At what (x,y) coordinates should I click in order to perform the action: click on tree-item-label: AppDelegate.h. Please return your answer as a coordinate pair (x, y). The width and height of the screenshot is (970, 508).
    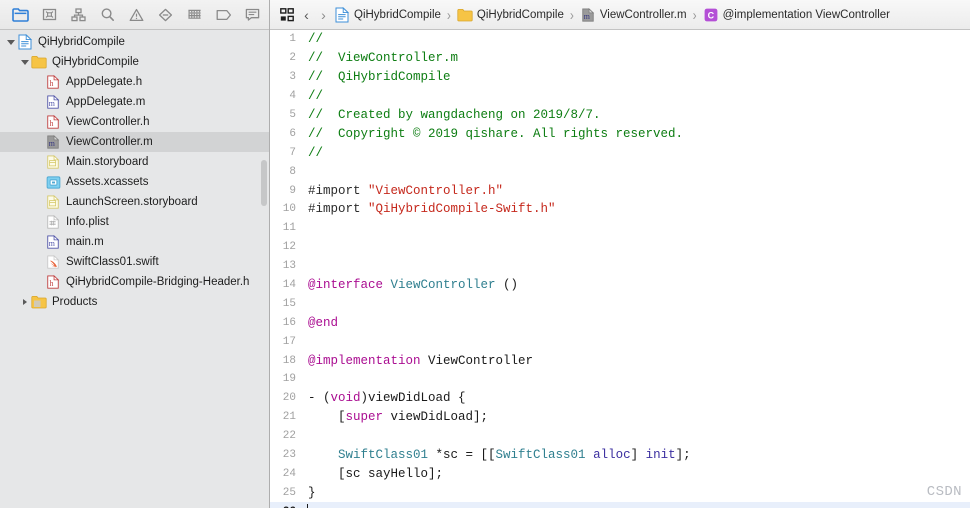
    Looking at the image, I should click on (104, 82).